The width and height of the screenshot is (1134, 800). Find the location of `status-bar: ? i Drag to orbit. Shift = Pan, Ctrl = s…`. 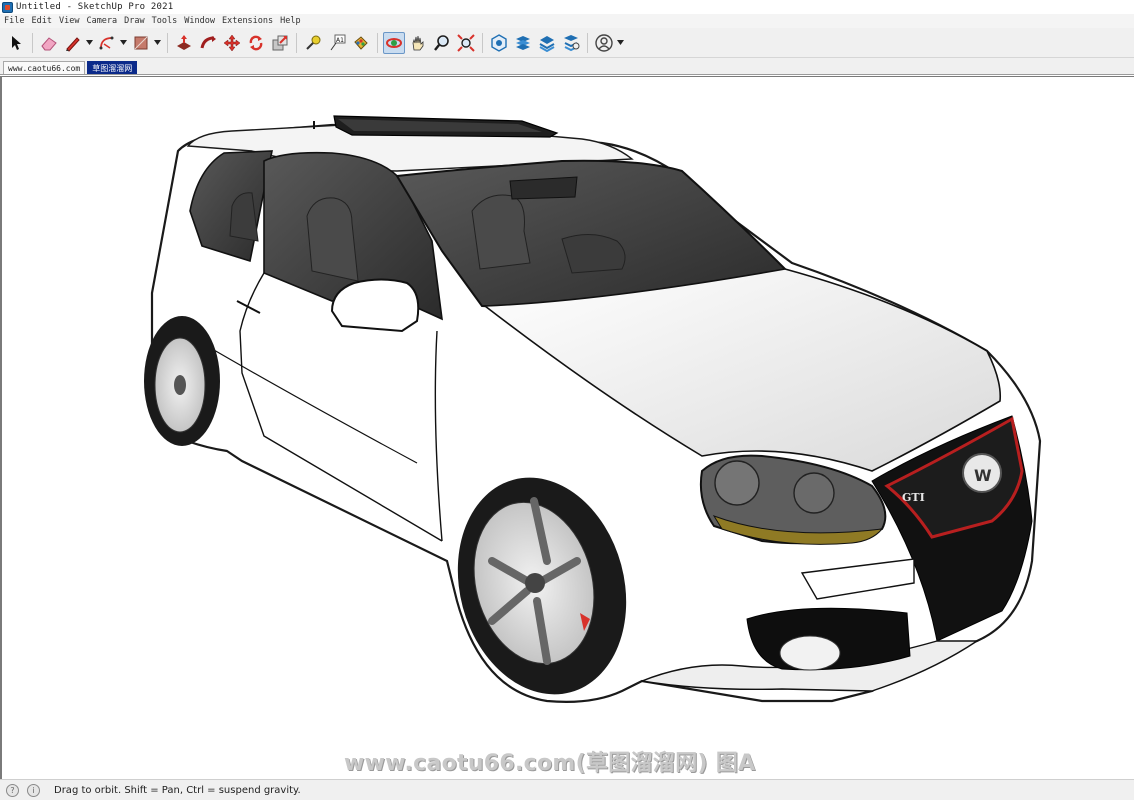

status-bar: ? i Drag to orbit. Shift = Pan, Ctrl = s… is located at coordinates (567, 789).